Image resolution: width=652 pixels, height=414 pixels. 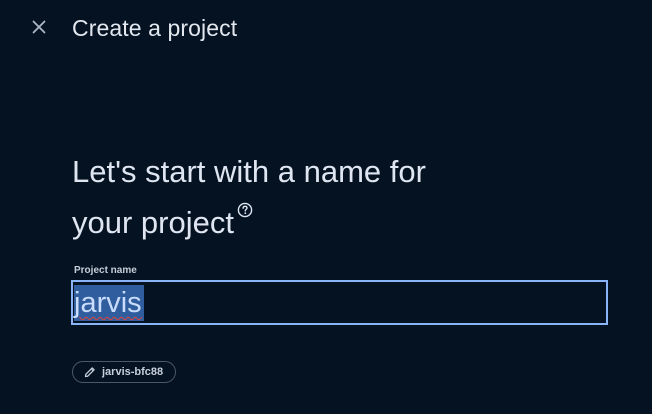 I want to click on headline-line-1: Let's start with a name for, so click(x=249, y=171).